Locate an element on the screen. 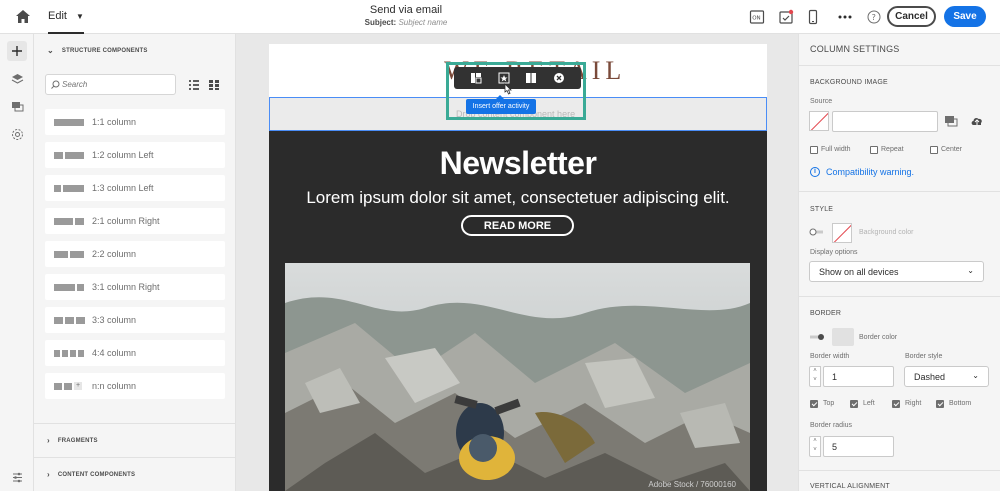 The height and width of the screenshot is (491, 1000). help-icon: ? is located at coordinates (874, 17).